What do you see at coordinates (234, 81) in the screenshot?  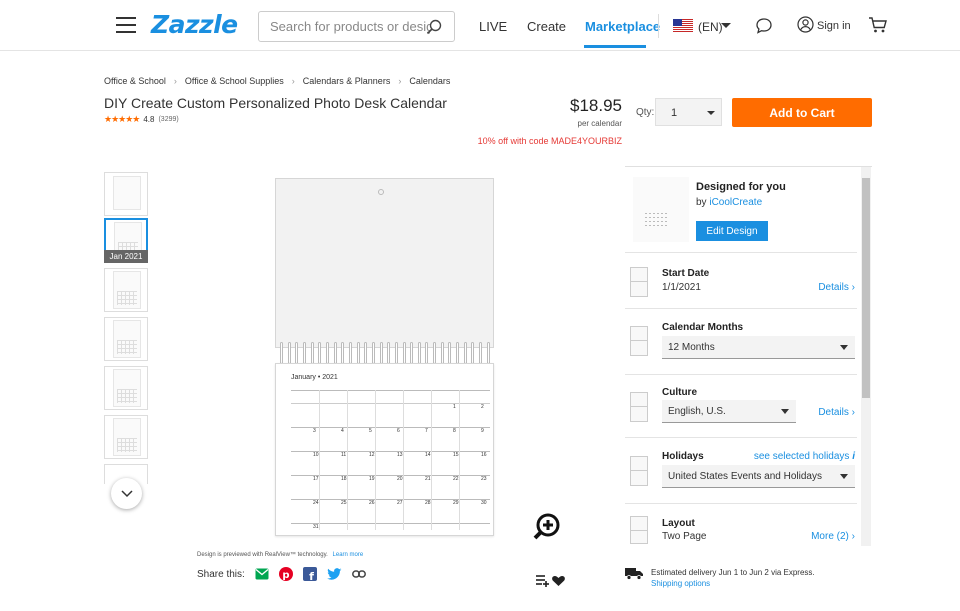 I see `breadcrumb-item: Office & School Supplies` at bounding box center [234, 81].